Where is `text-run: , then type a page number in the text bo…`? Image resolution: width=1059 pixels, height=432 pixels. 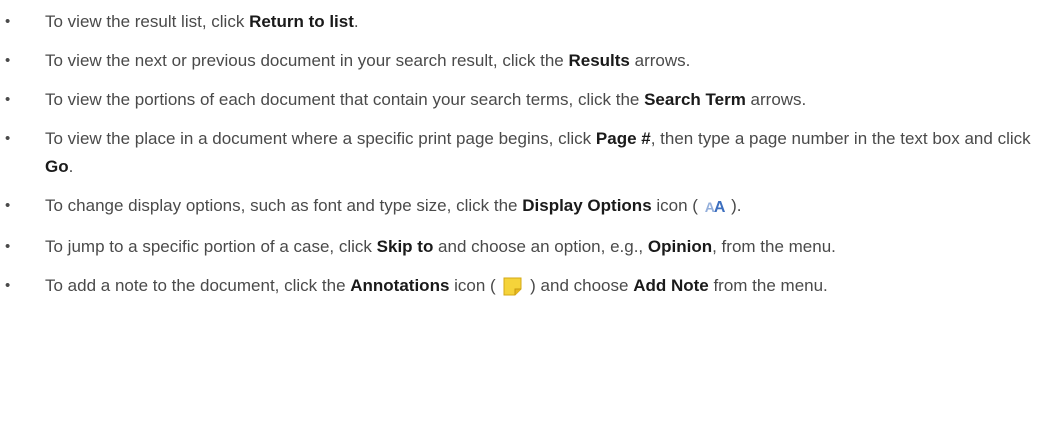
text-run: , then type a page number in the text bo… is located at coordinates (840, 138).